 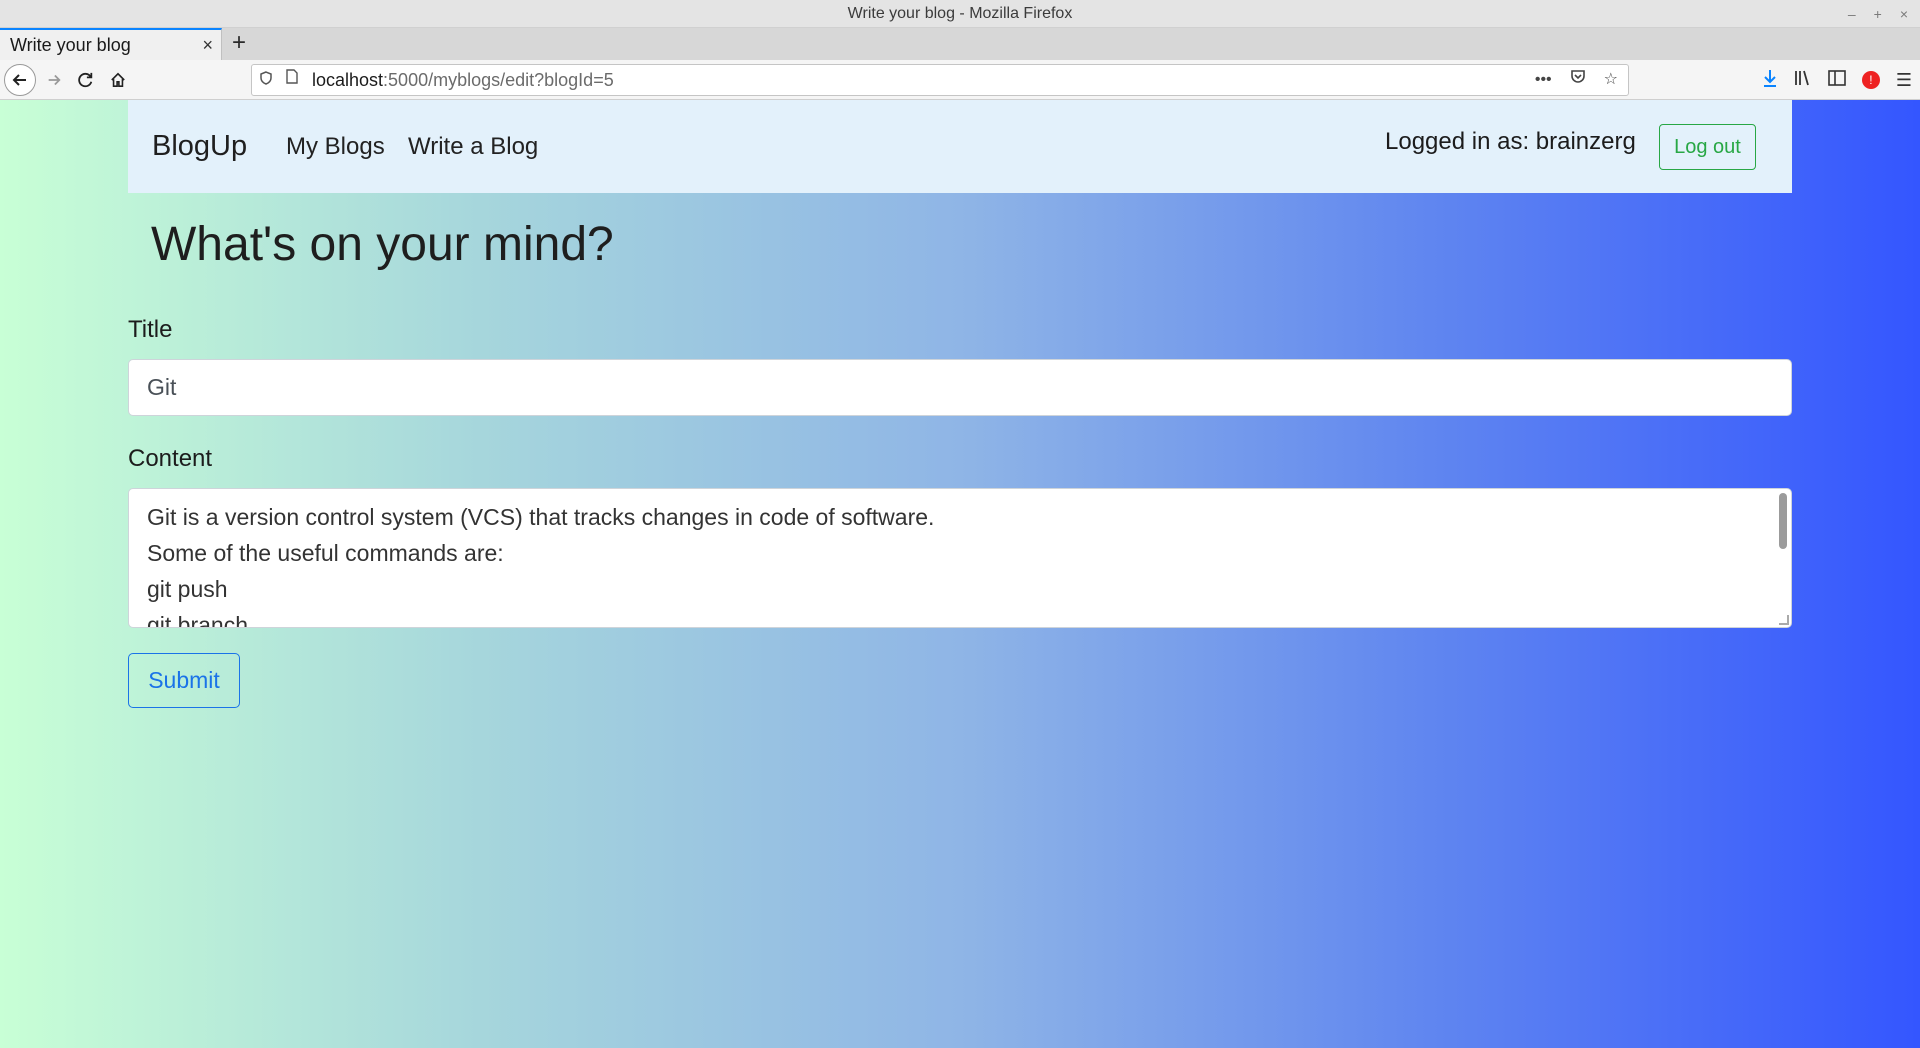 I want to click on toolbar-right: ! ☰, so click(x=1837, y=80).